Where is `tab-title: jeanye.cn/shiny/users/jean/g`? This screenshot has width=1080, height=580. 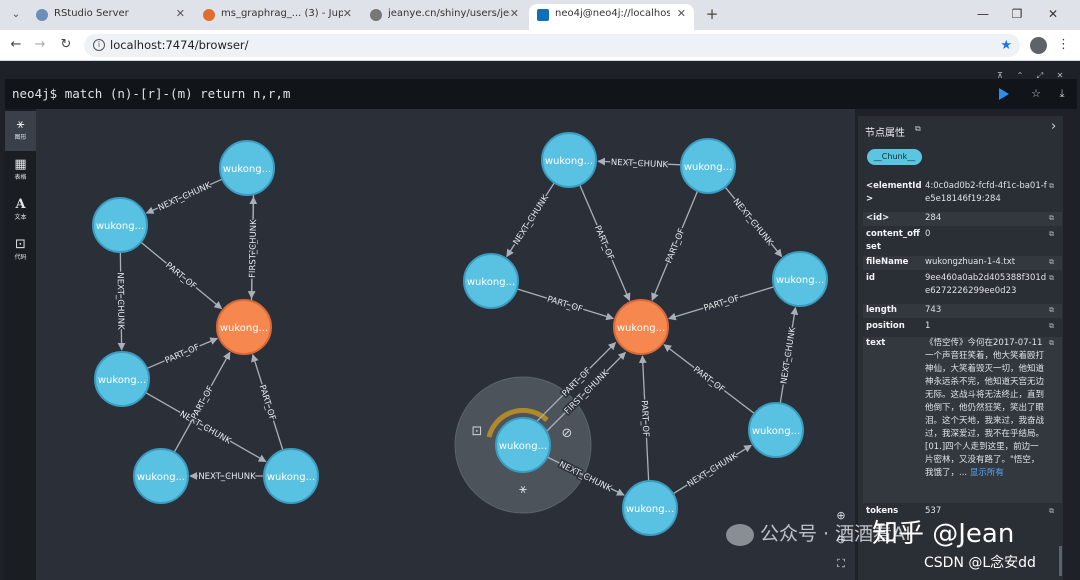 tab-title: jeanye.cn/shiny/users/jean/g is located at coordinates (449, 13).